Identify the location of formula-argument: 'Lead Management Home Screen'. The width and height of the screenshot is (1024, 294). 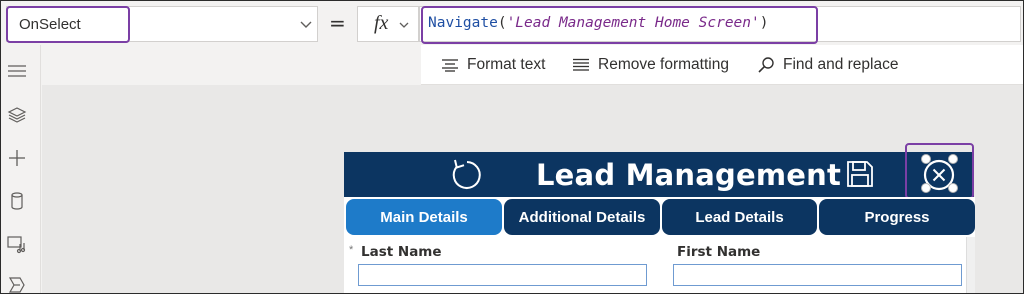
(633, 23).